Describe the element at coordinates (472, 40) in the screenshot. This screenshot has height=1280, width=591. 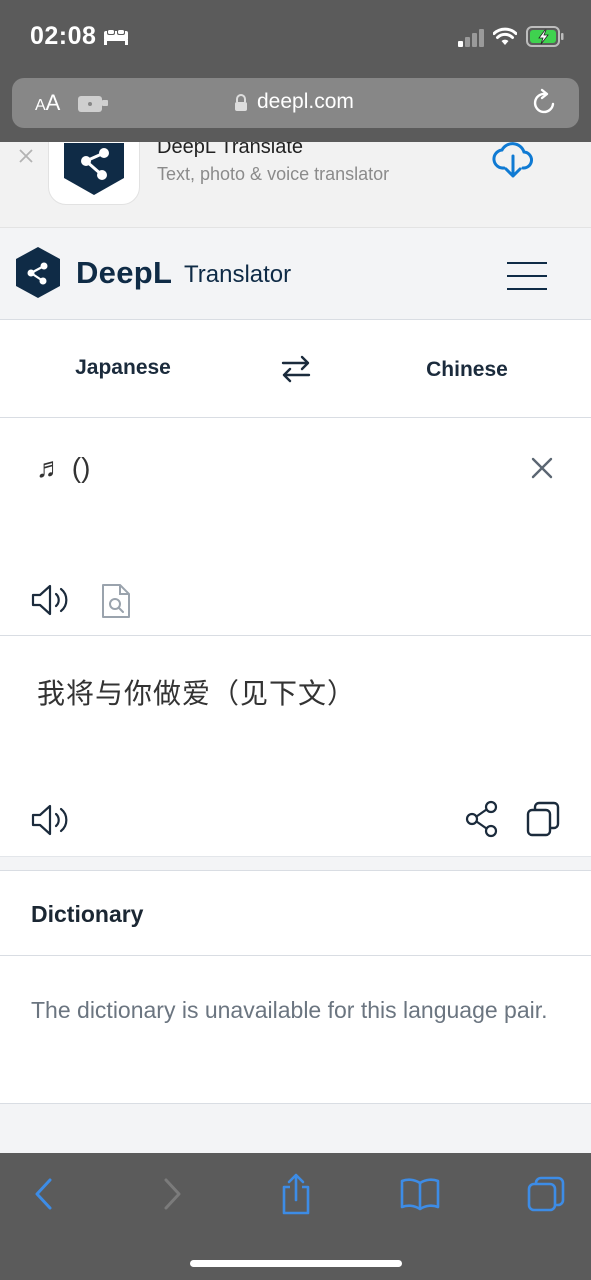
I see `cellular-signal-icon` at that location.